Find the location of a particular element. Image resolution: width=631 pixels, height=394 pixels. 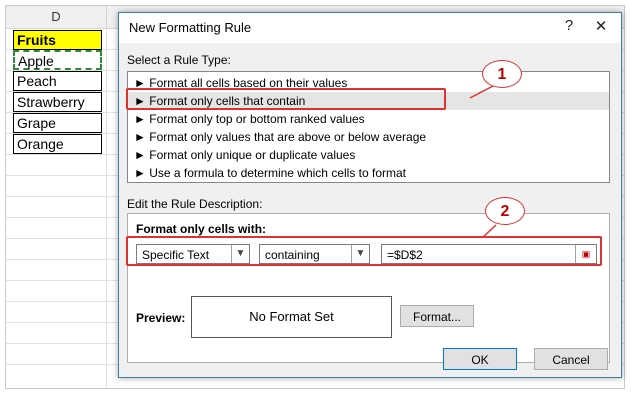

callout-2-pointer is located at coordinates (489, 231).